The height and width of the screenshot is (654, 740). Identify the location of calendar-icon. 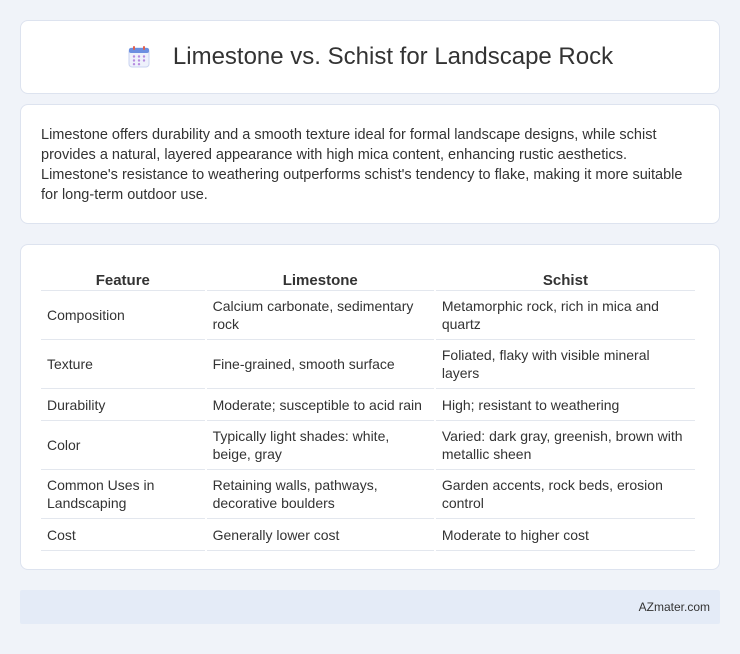
(139, 57).